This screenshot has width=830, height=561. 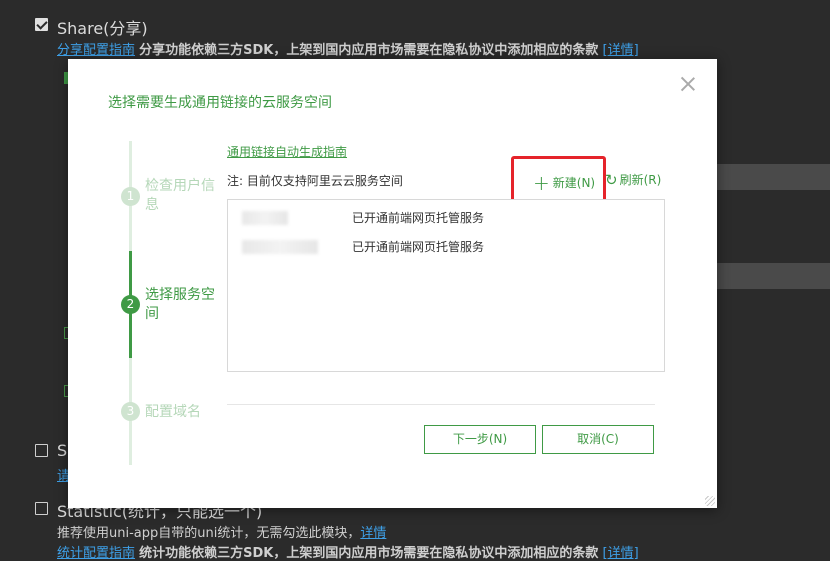 I want to click on statistic-desc: 统计功能依赖三方SDK，上架到国内应用市场需要在隐私协议中添加相应的条款, so click(x=369, y=553).